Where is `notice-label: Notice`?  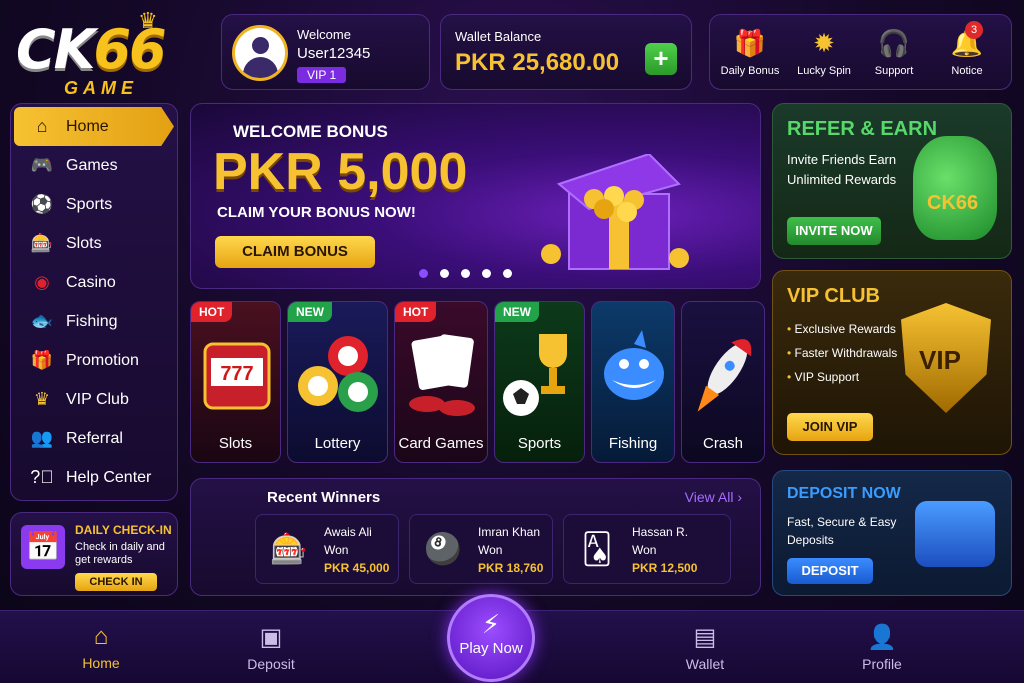
notice-label: Notice is located at coordinates (967, 71).